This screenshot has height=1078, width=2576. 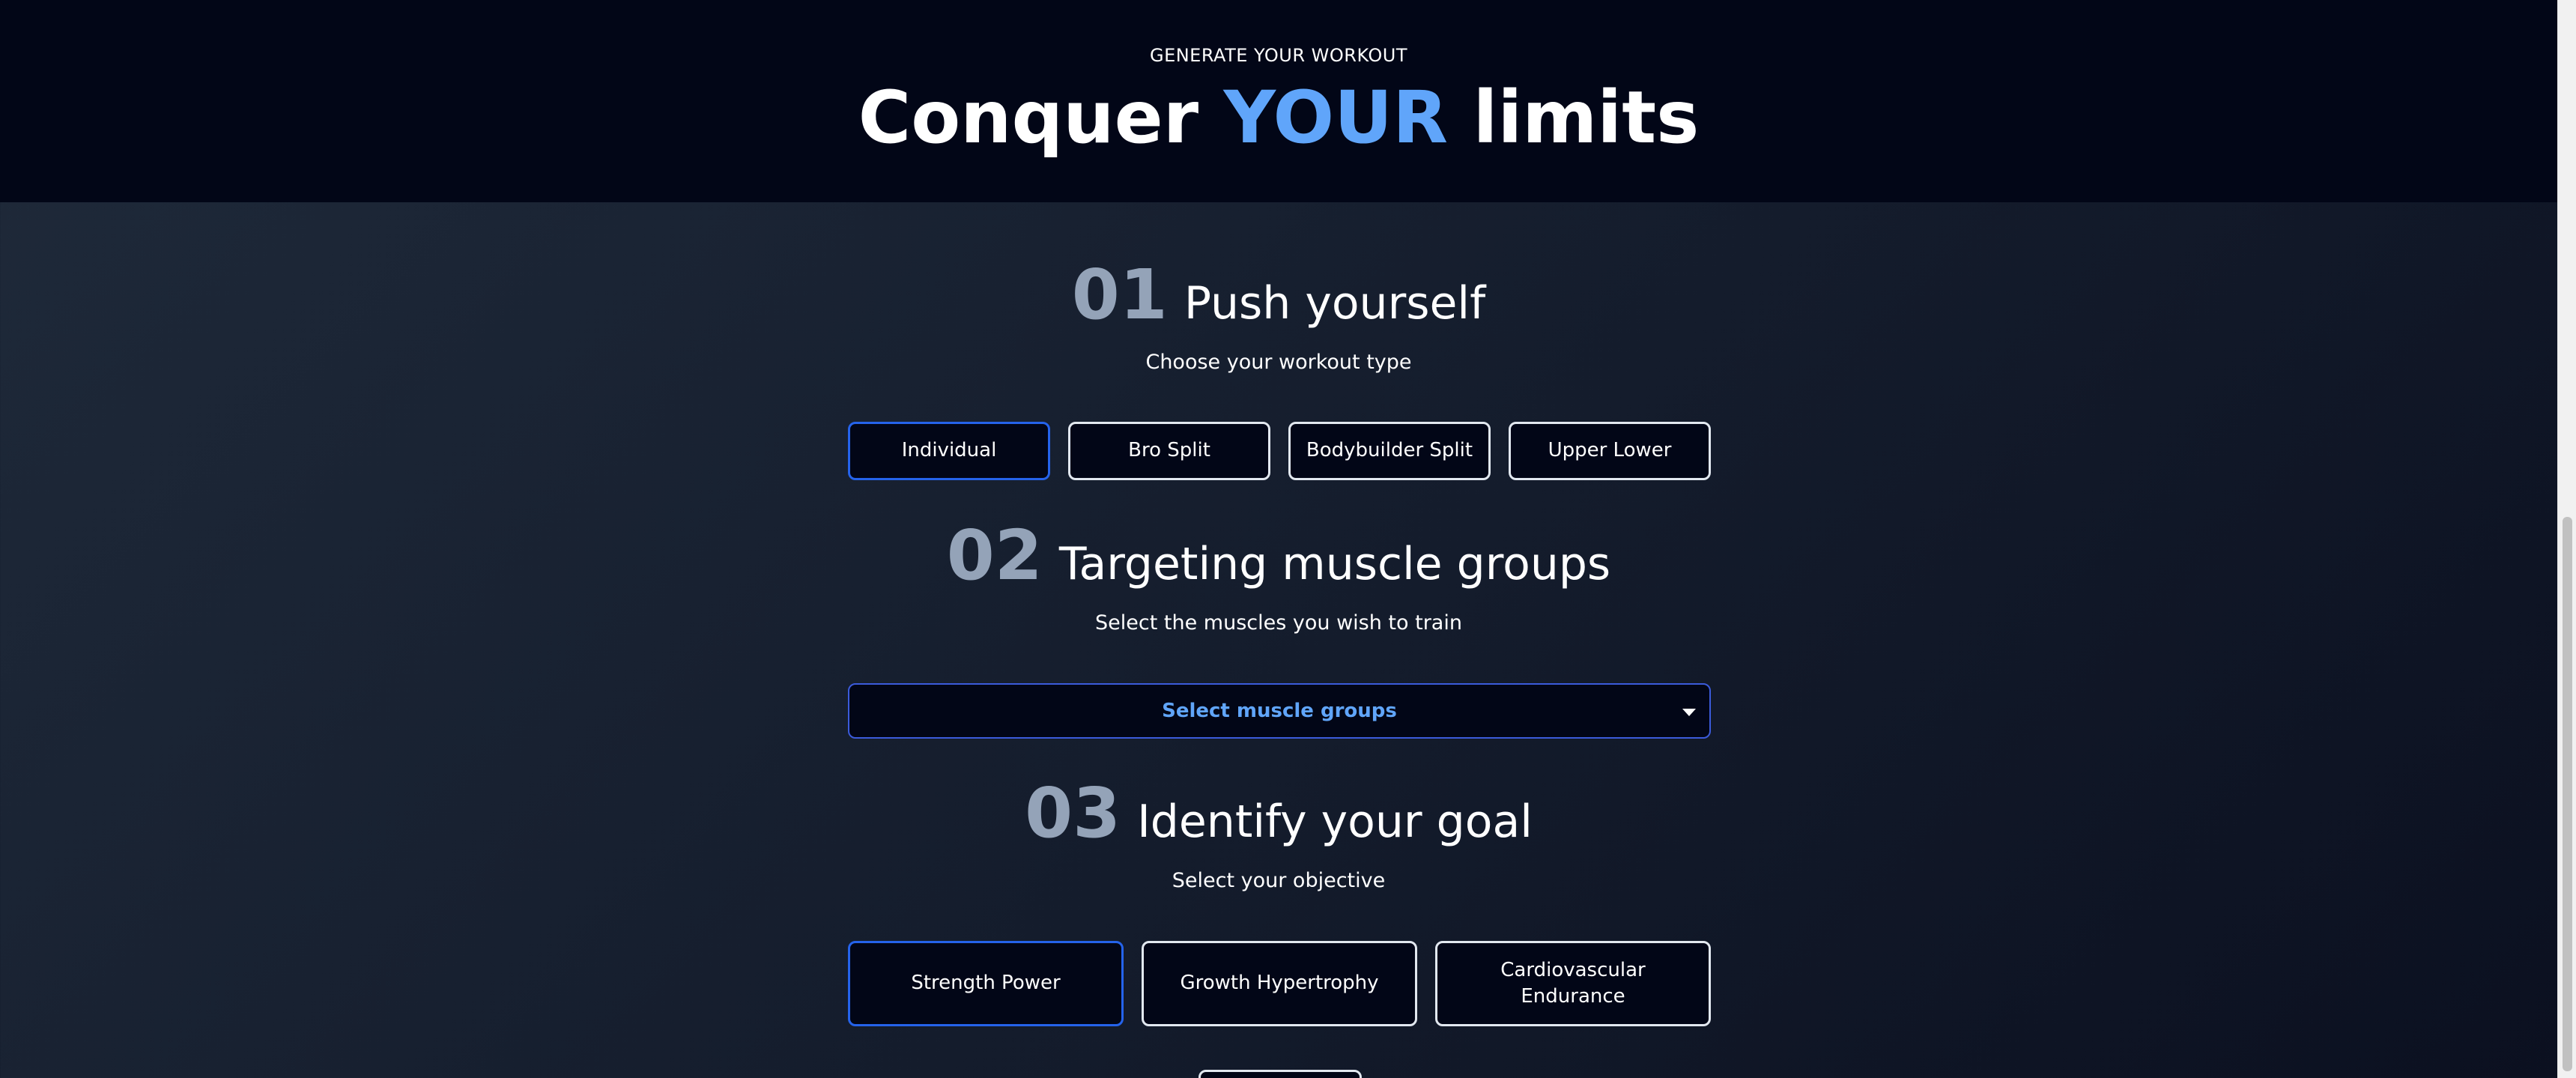 I want to click on section-2-title: Targeting muscle groups, so click(x=1335, y=564).